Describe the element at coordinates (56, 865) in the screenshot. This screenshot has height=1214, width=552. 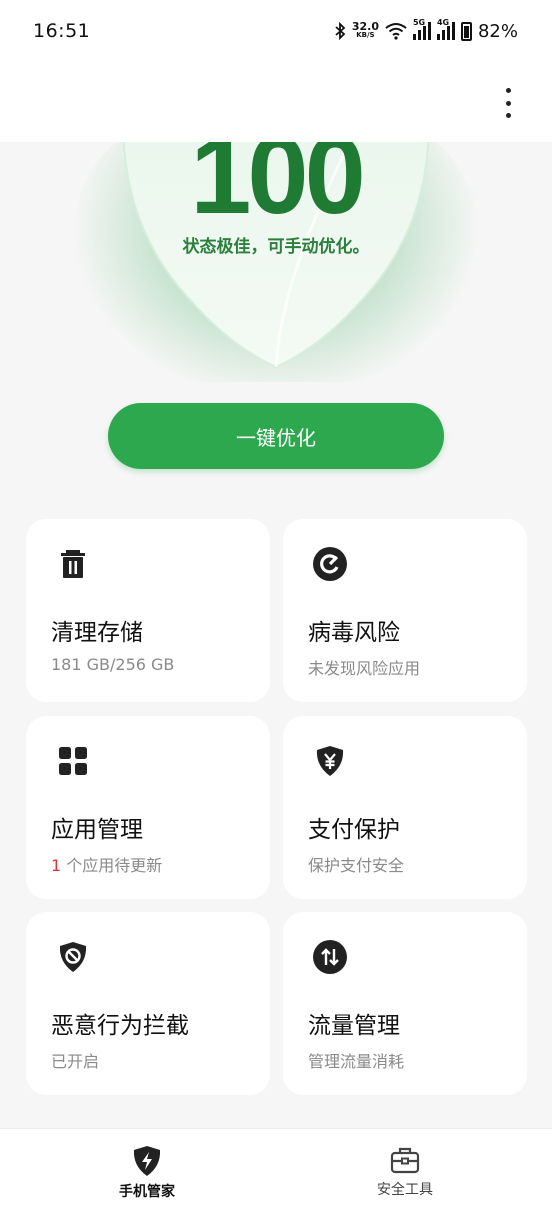
I see `update-count: 1` at that location.